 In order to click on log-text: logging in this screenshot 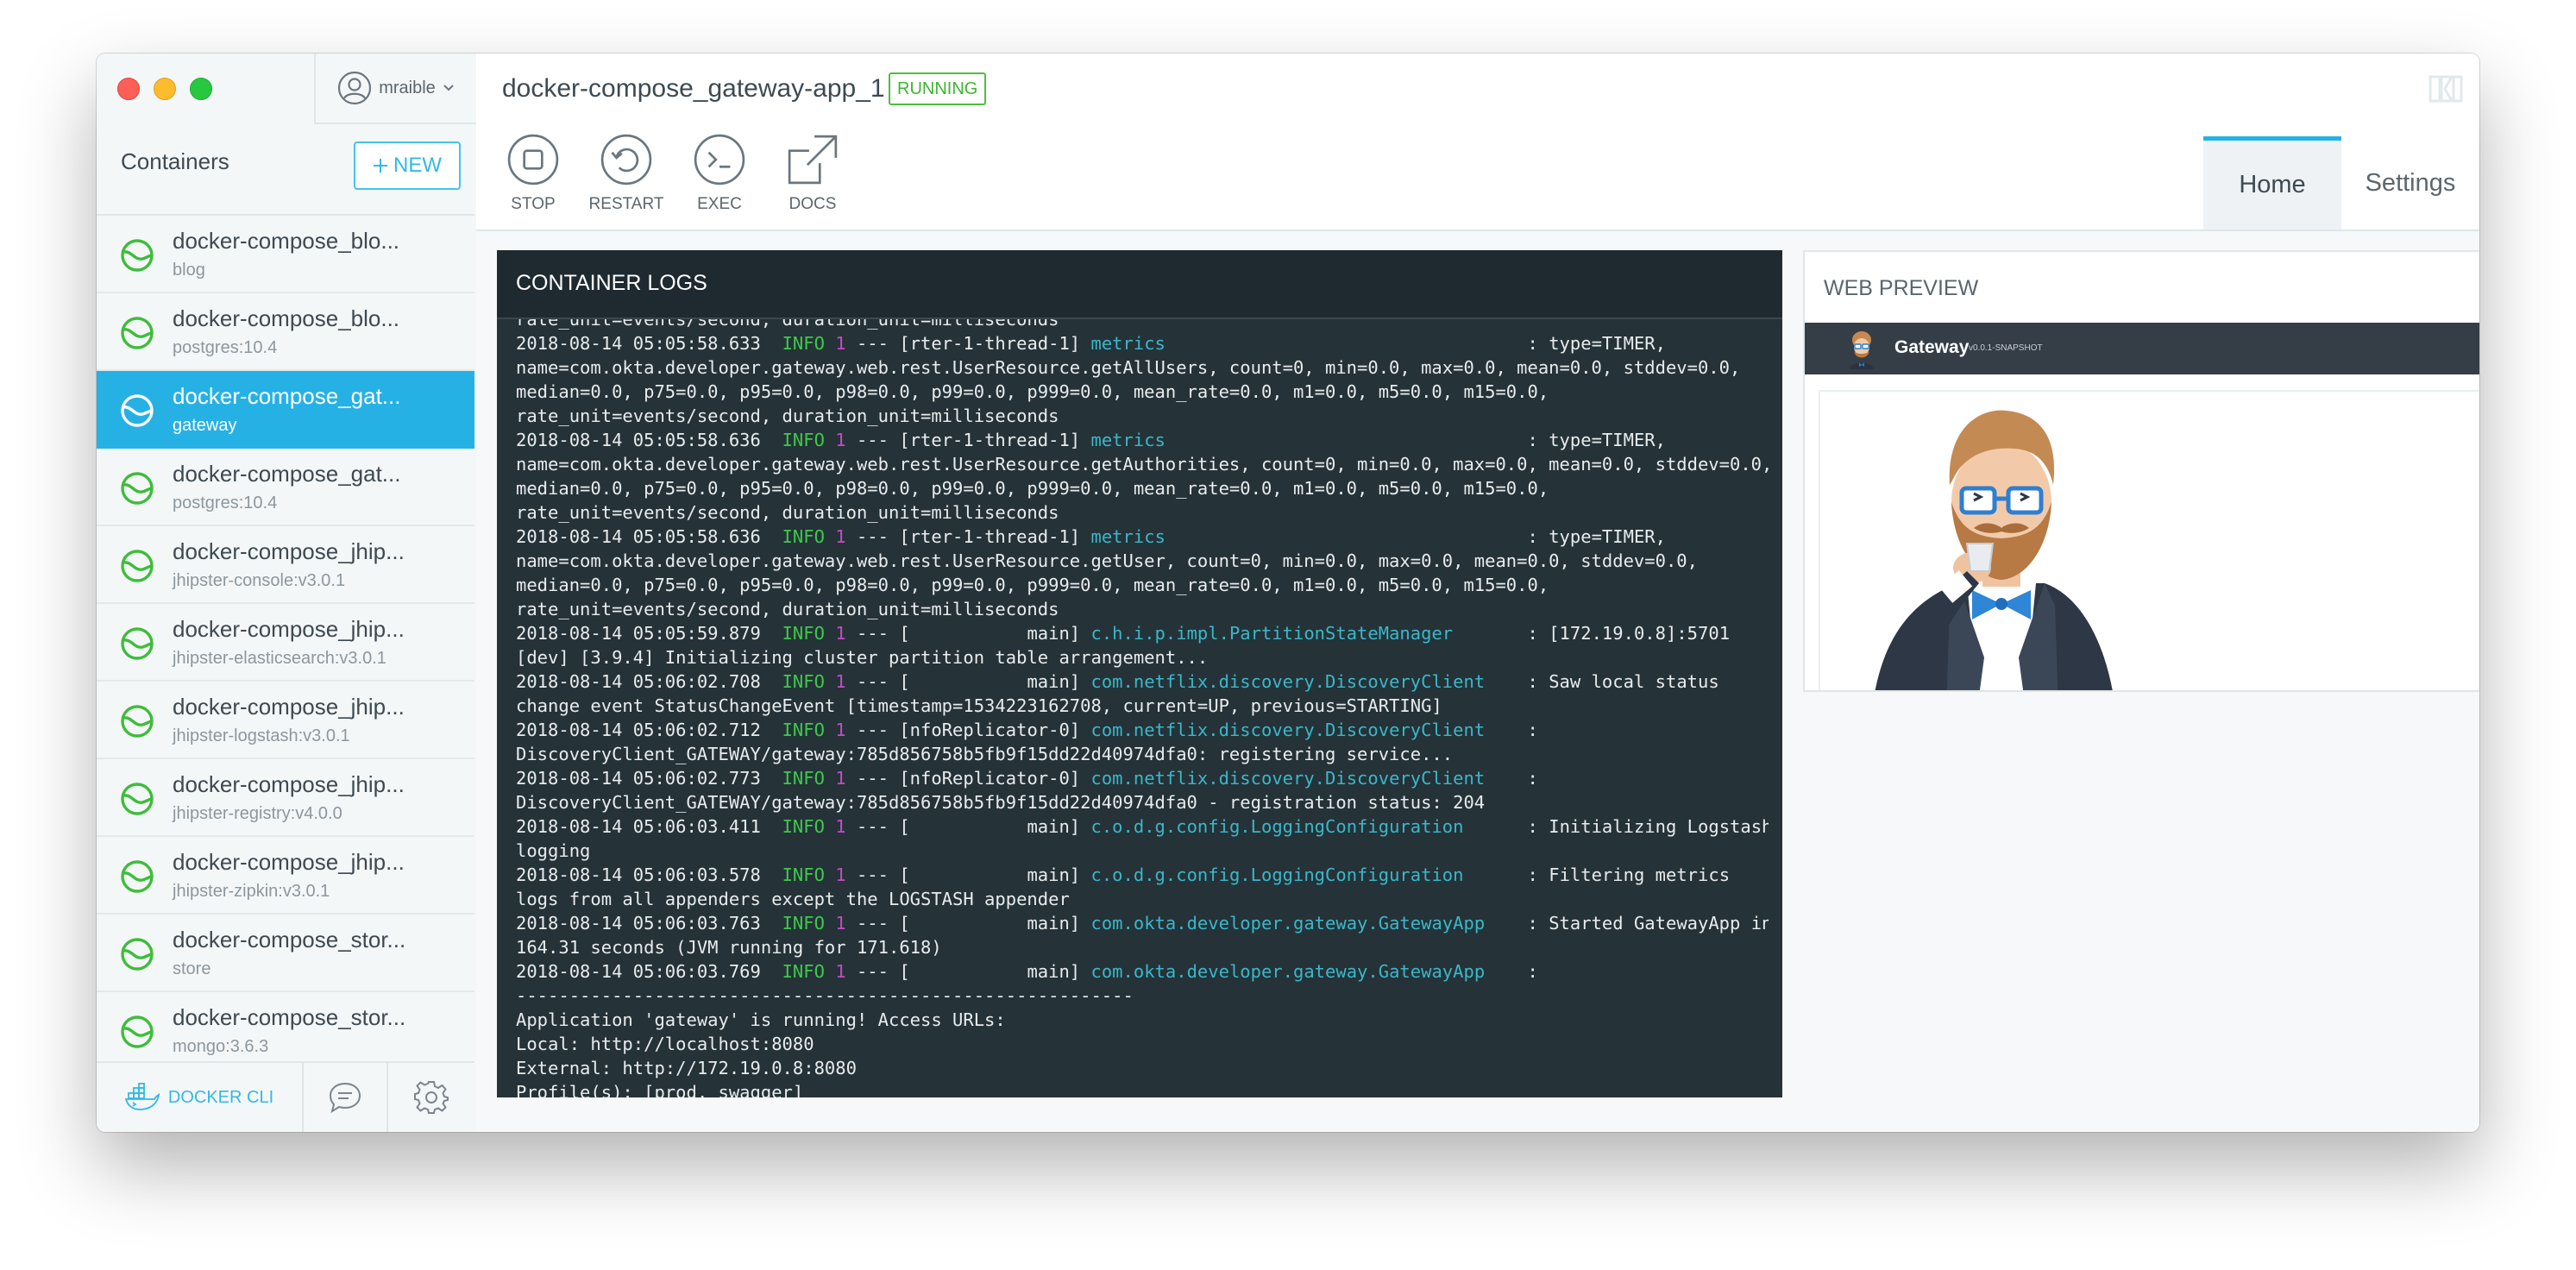, I will do `click(553, 850)`.